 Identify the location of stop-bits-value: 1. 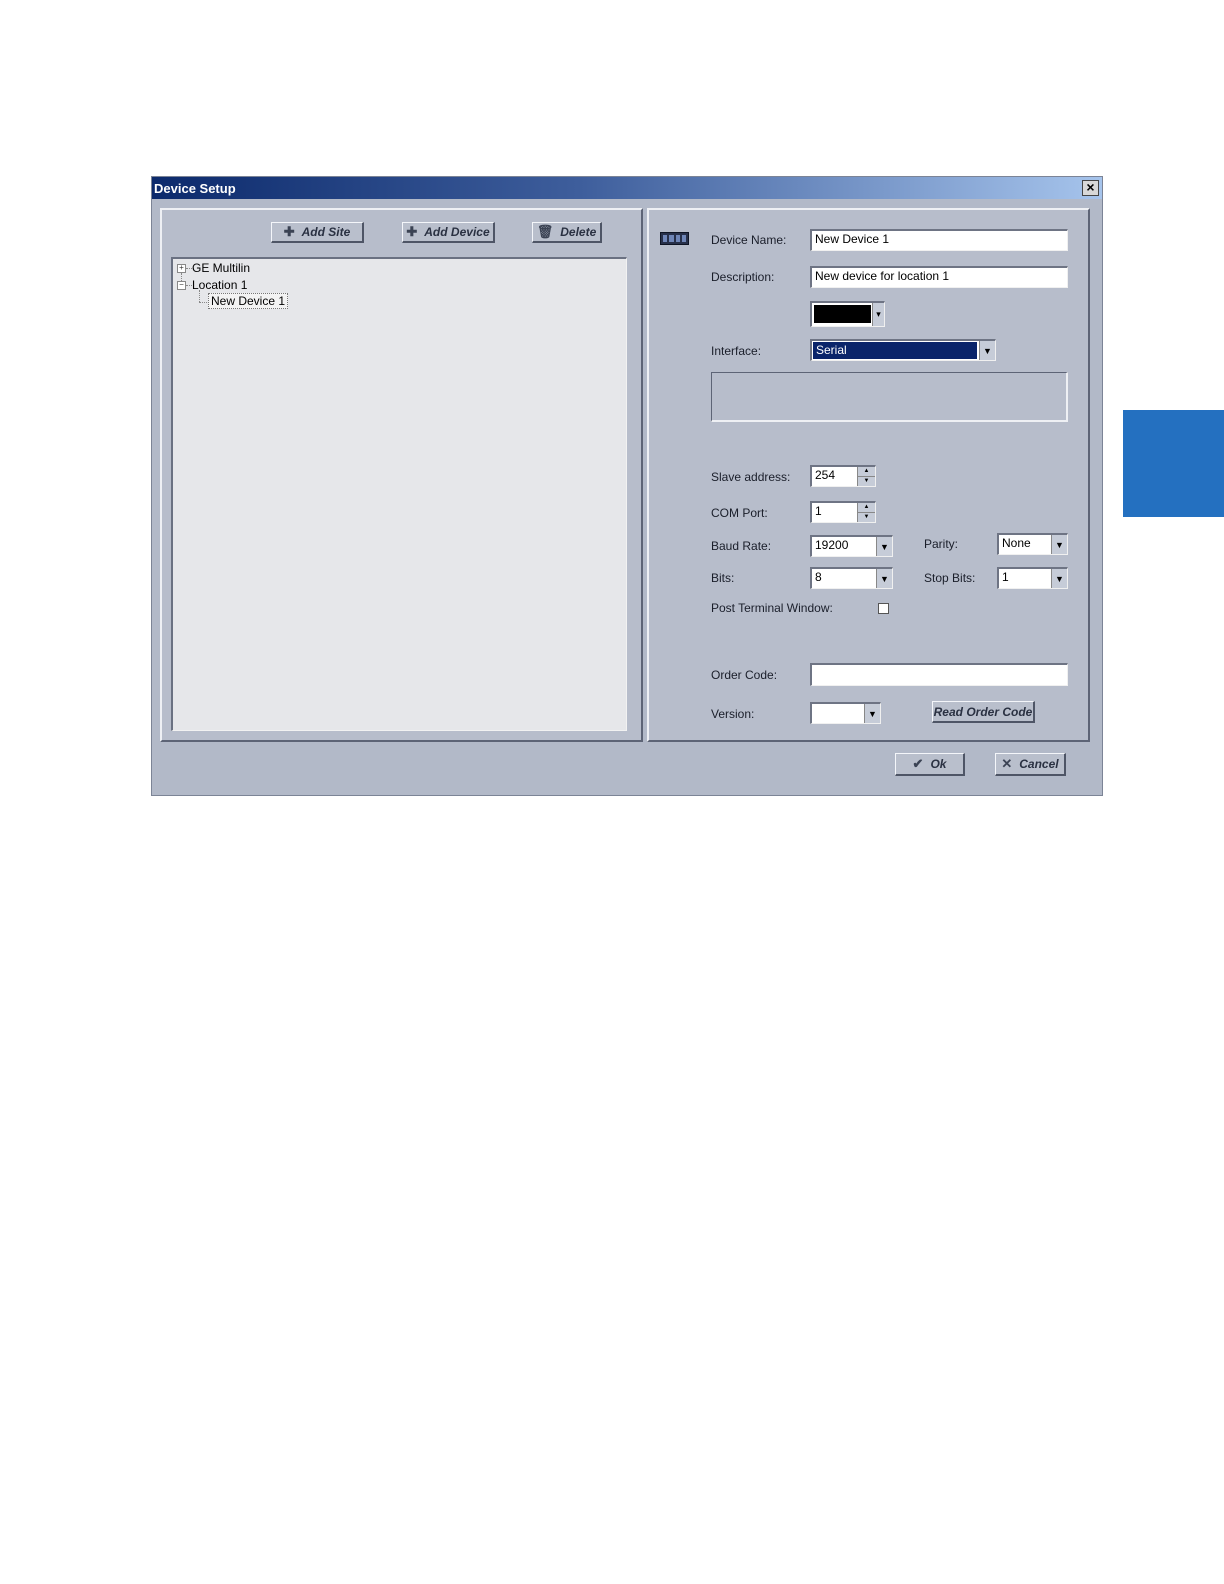
(1005, 577).